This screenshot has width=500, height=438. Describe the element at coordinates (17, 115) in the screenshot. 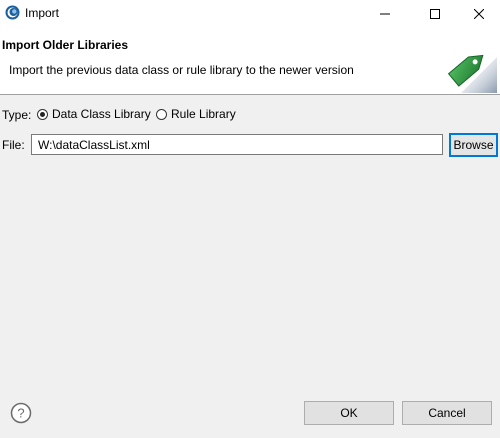

I see `type-label: Type:` at that location.